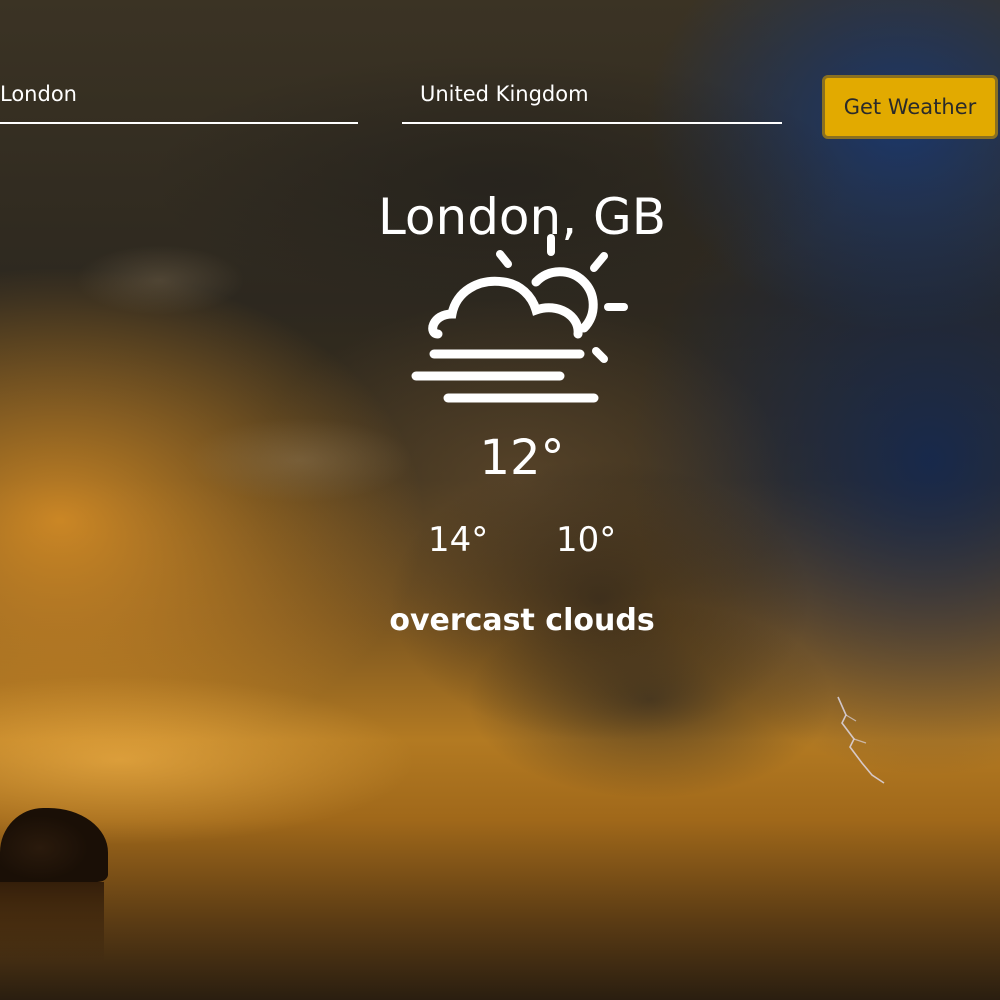 This screenshot has height=1000, width=1000. I want to click on lightning-bolt, so click(861, 740).